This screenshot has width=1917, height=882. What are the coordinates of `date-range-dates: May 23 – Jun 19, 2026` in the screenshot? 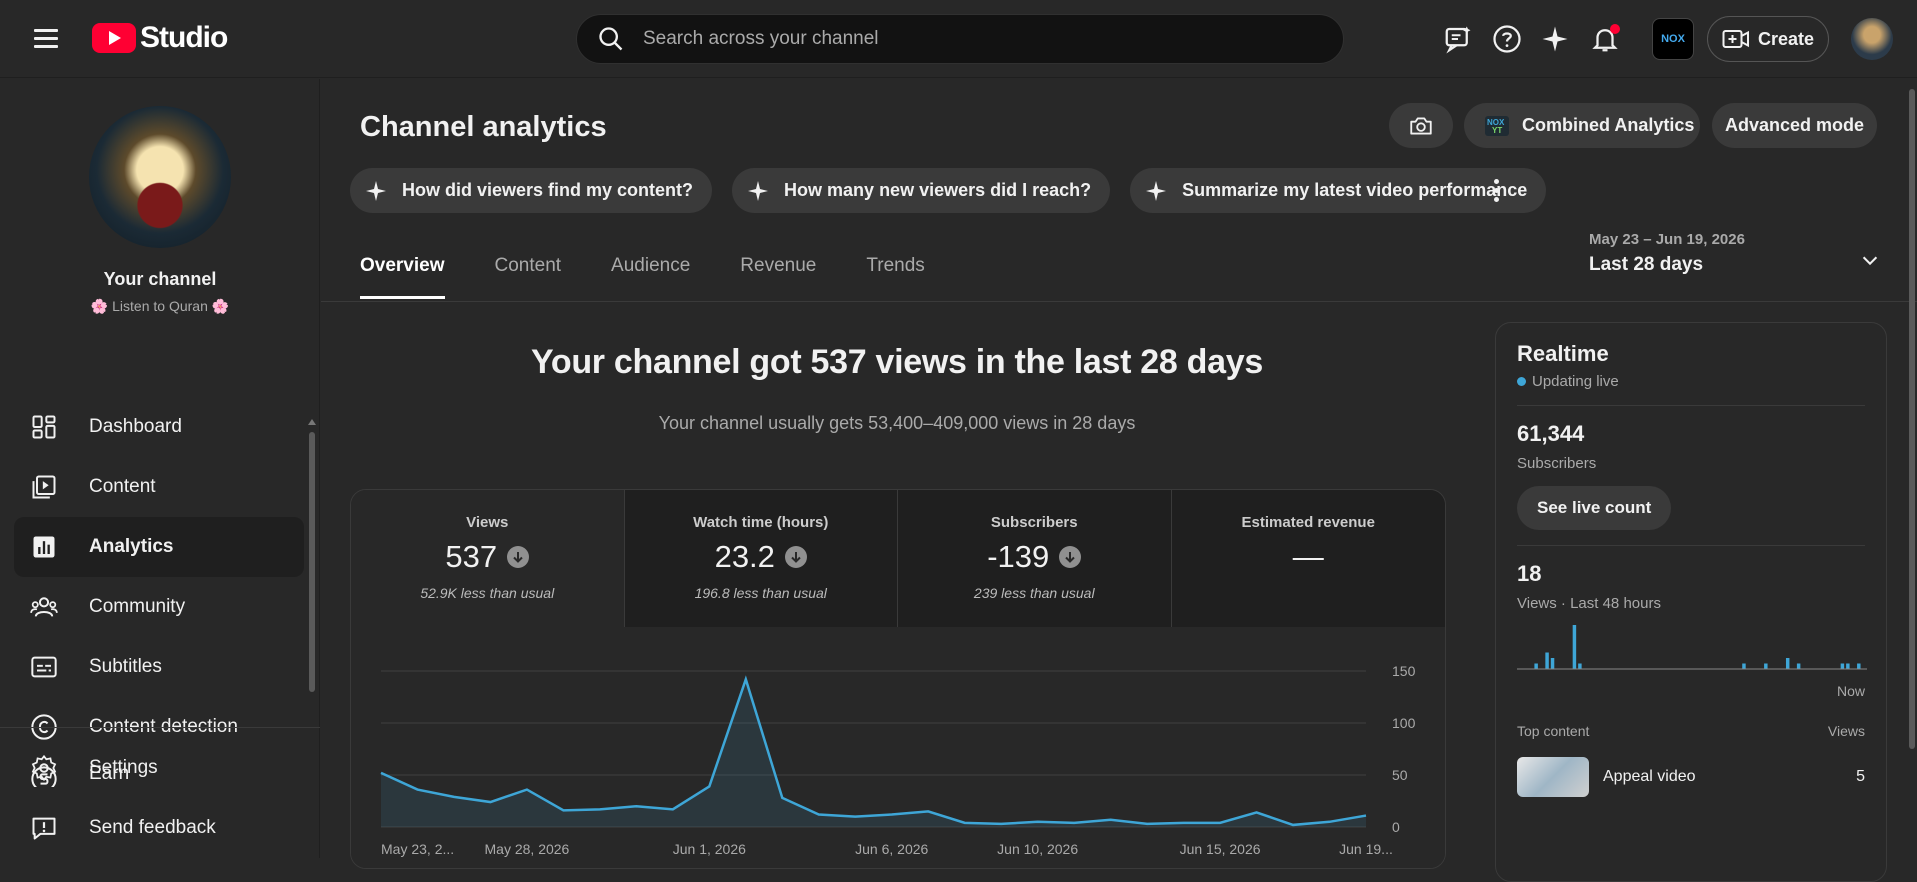 It's located at (1667, 239).